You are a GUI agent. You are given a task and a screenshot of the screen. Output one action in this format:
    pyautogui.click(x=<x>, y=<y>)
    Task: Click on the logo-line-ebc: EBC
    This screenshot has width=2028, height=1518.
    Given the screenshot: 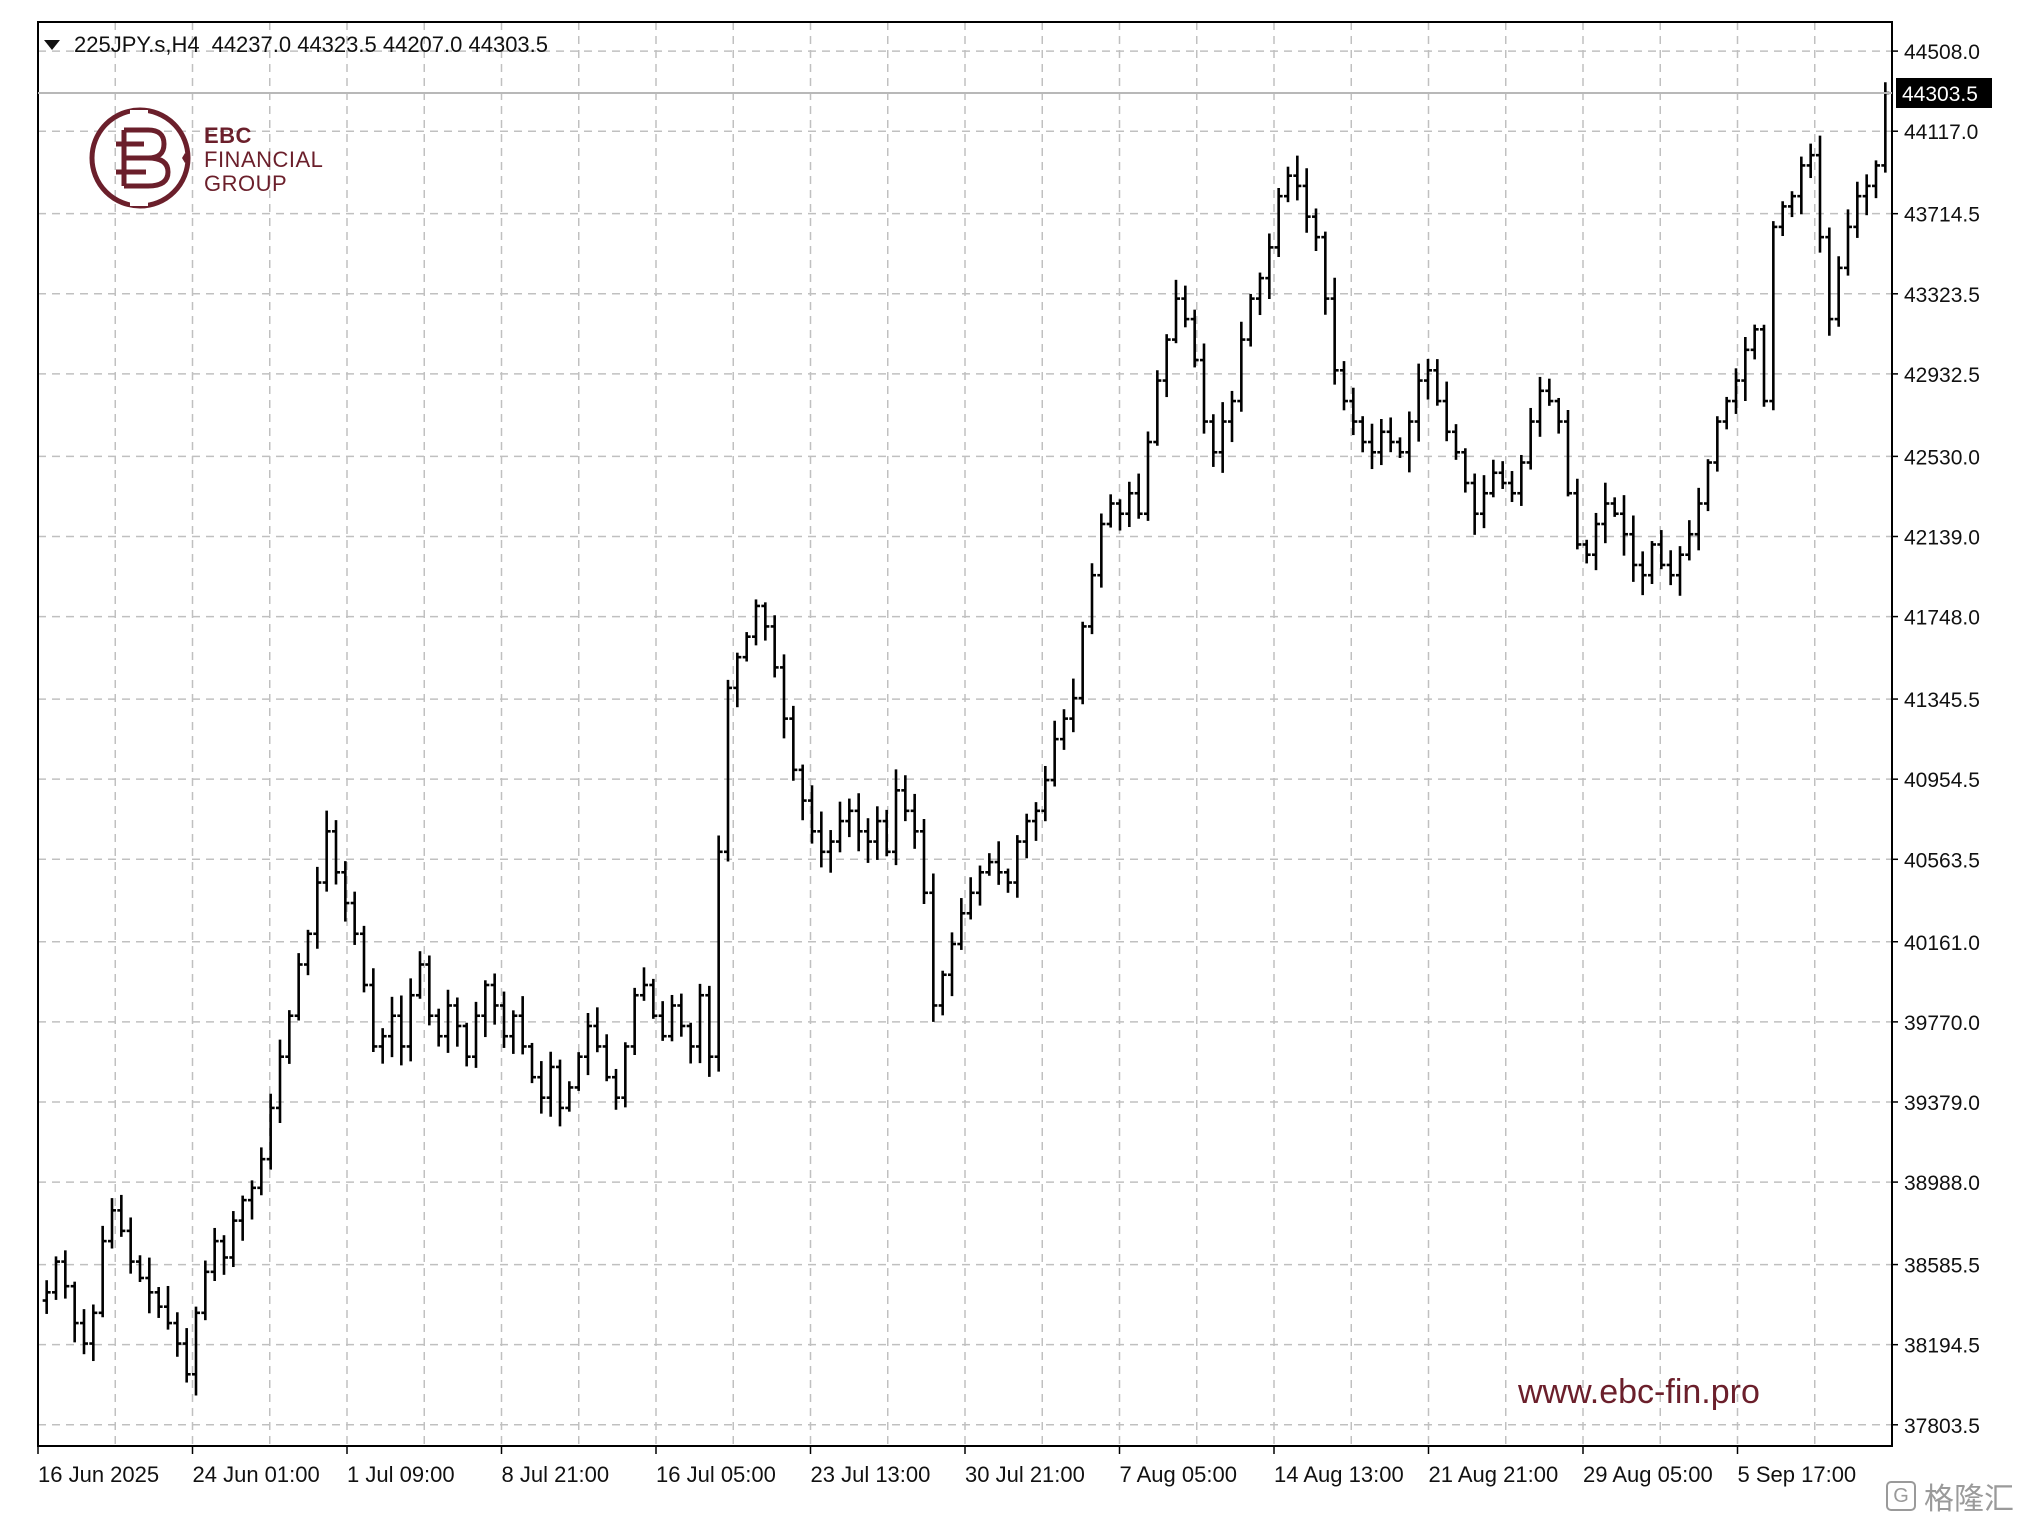 What is the action you would take?
    pyautogui.click(x=228, y=135)
    